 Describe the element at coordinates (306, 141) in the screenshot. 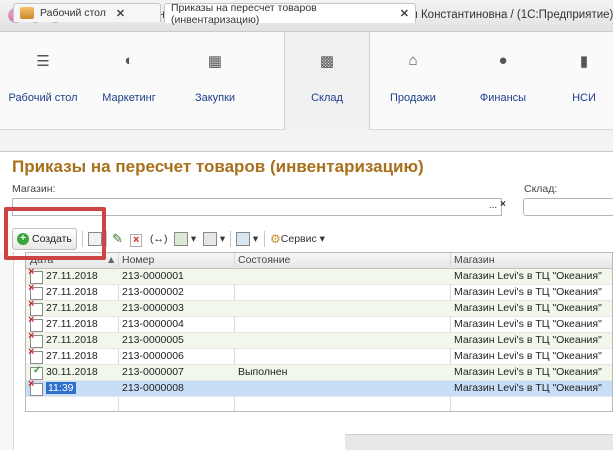

I see `tab-bar` at that location.